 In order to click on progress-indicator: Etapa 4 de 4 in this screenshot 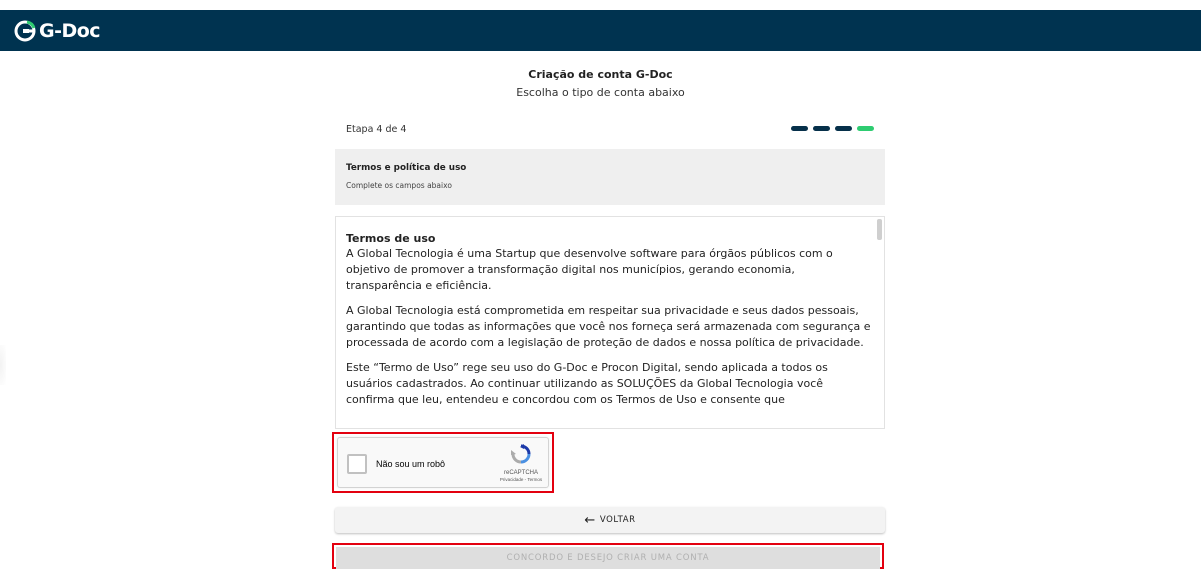, I will do `click(610, 131)`.